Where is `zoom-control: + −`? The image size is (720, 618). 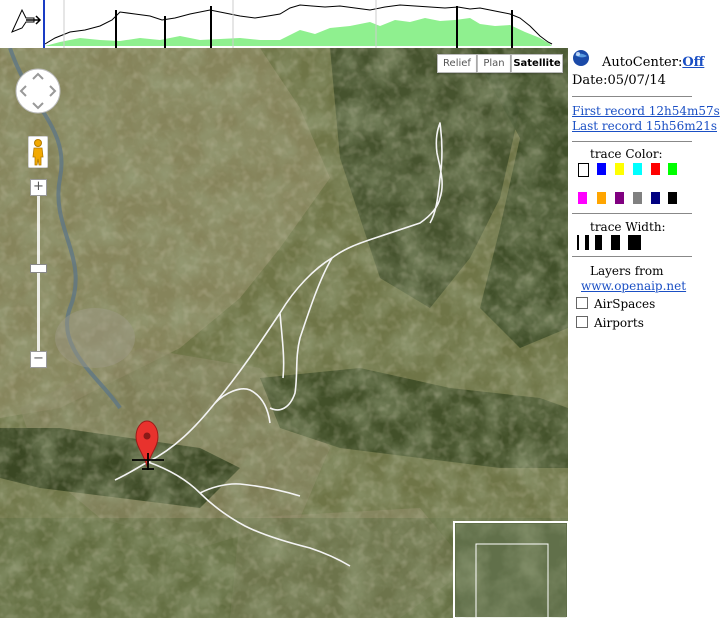
zoom-control: + − is located at coordinates (38, 274).